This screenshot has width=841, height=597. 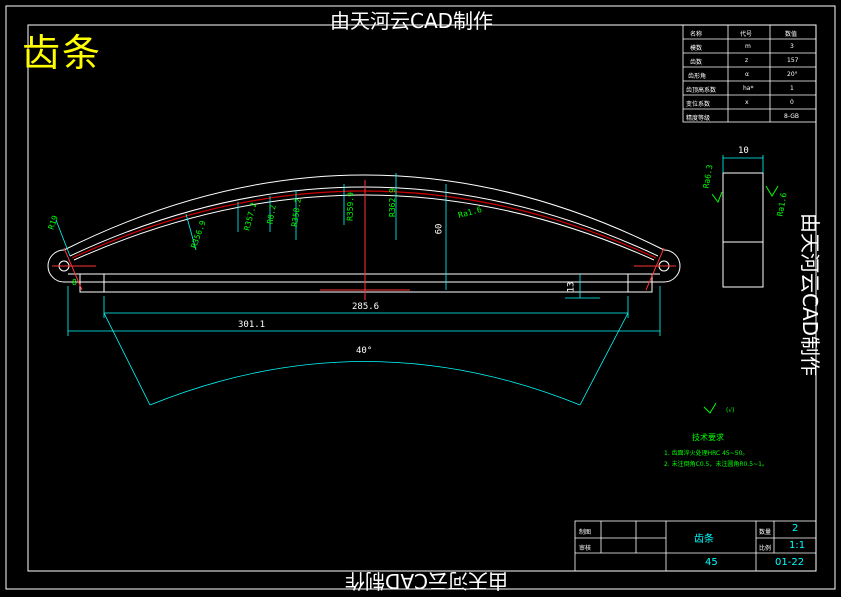 What do you see at coordinates (439, 229) in the screenshot?
I see `dim-height: 60` at bounding box center [439, 229].